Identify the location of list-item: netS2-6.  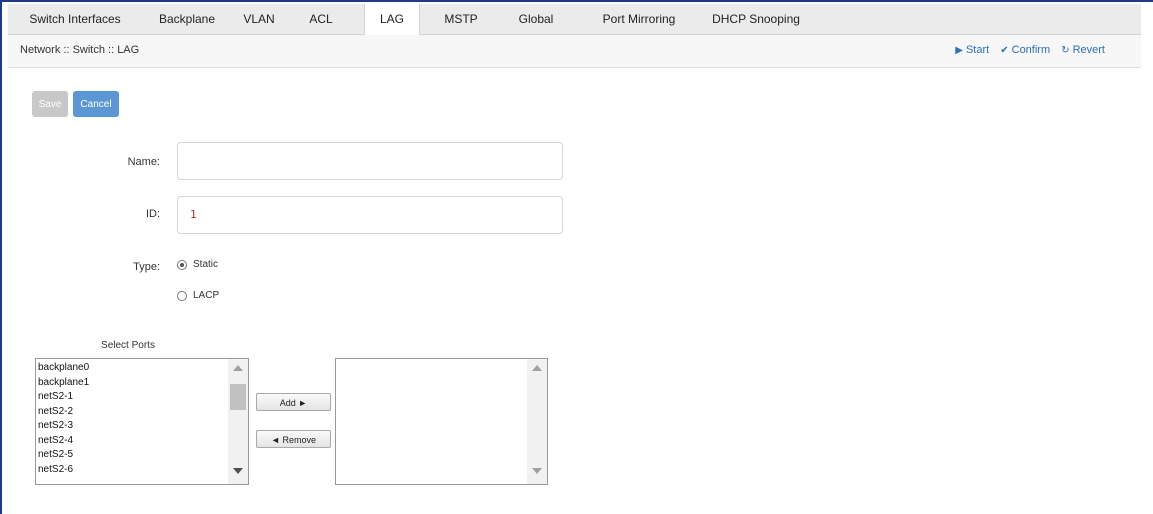
(63, 470).